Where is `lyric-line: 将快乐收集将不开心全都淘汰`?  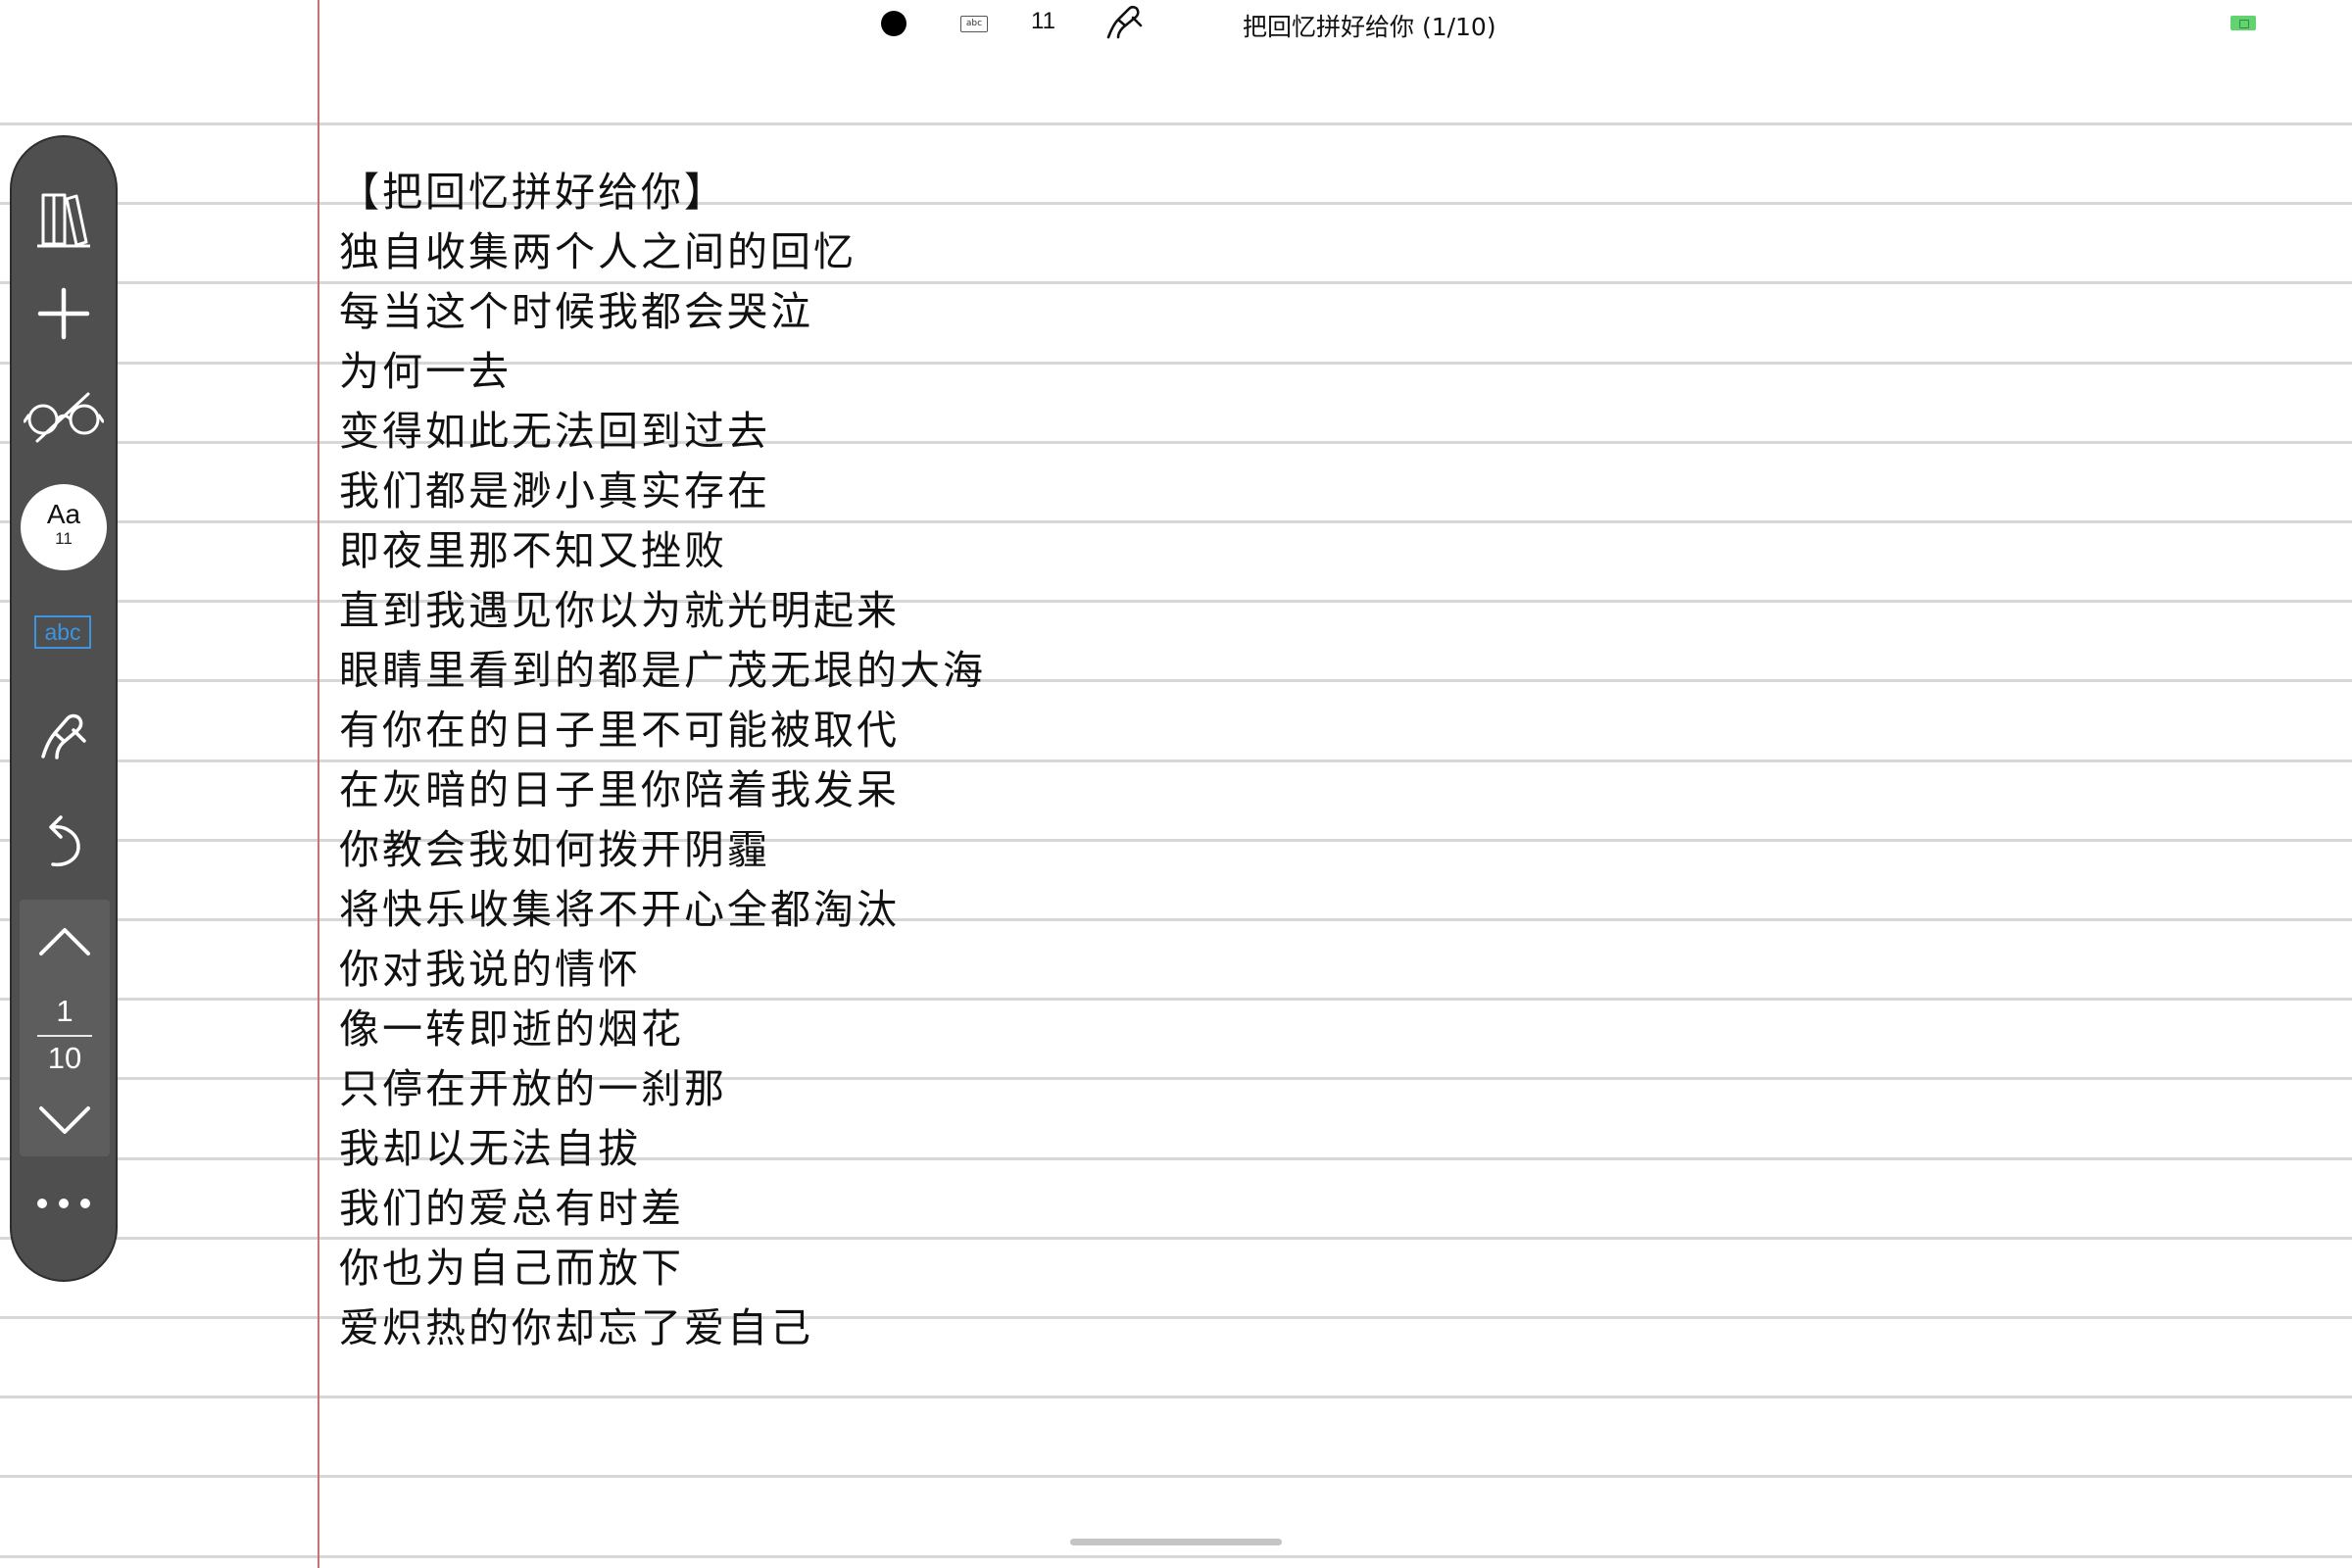 lyric-line: 将快乐收集将不开心全都淘汰 is located at coordinates (619, 909).